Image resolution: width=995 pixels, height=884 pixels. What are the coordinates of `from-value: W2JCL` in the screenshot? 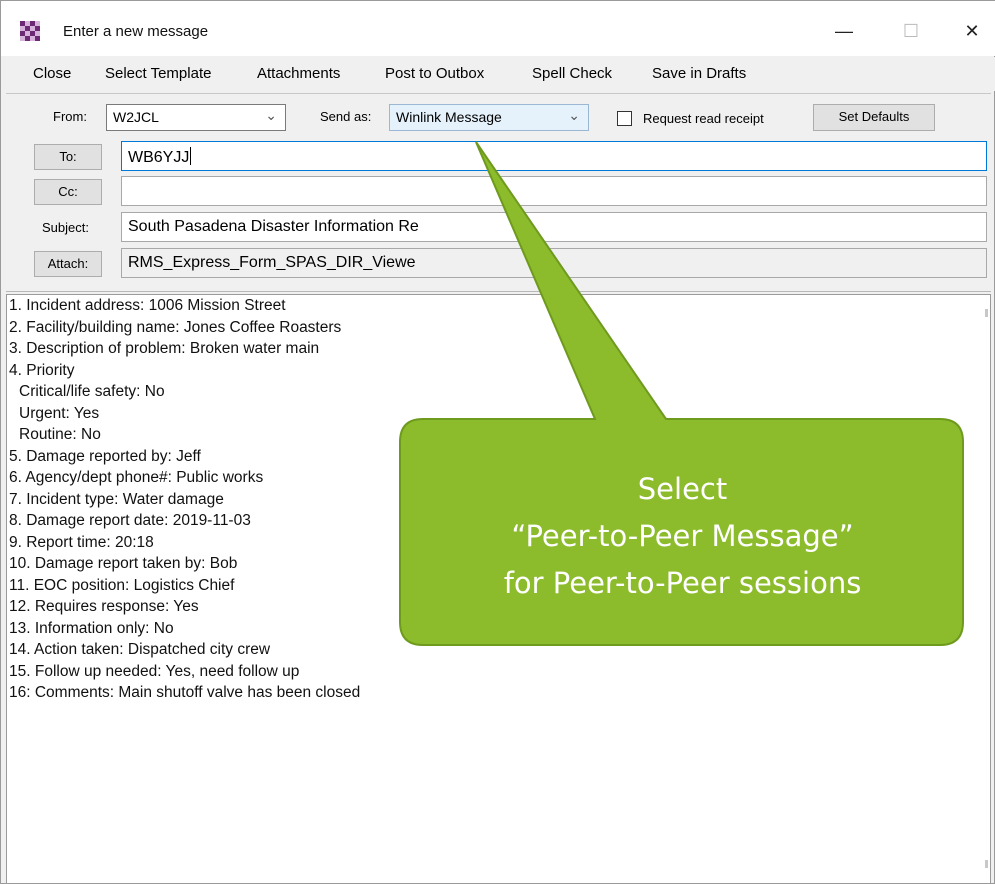 It's located at (136, 117).